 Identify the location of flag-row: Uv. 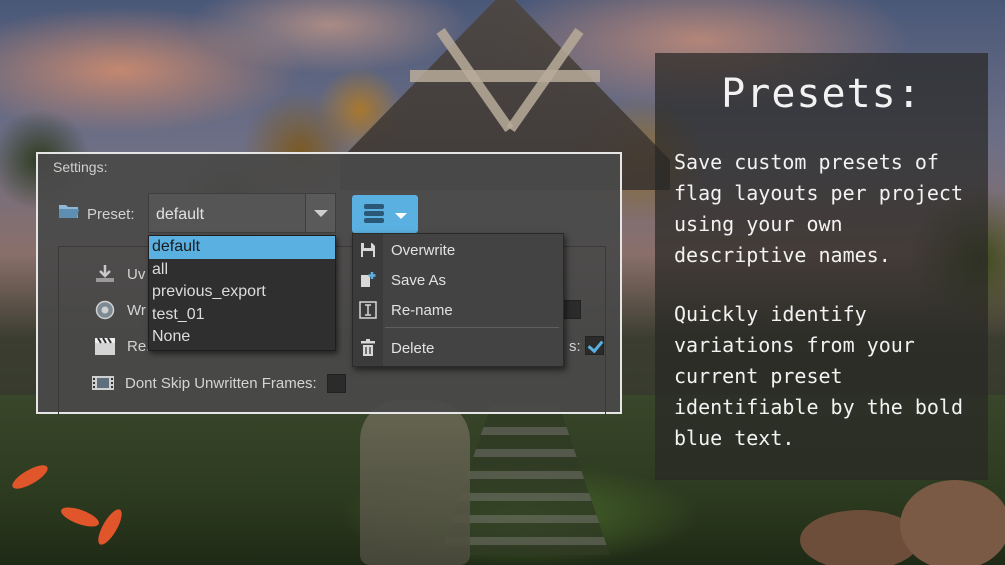
(119, 274).